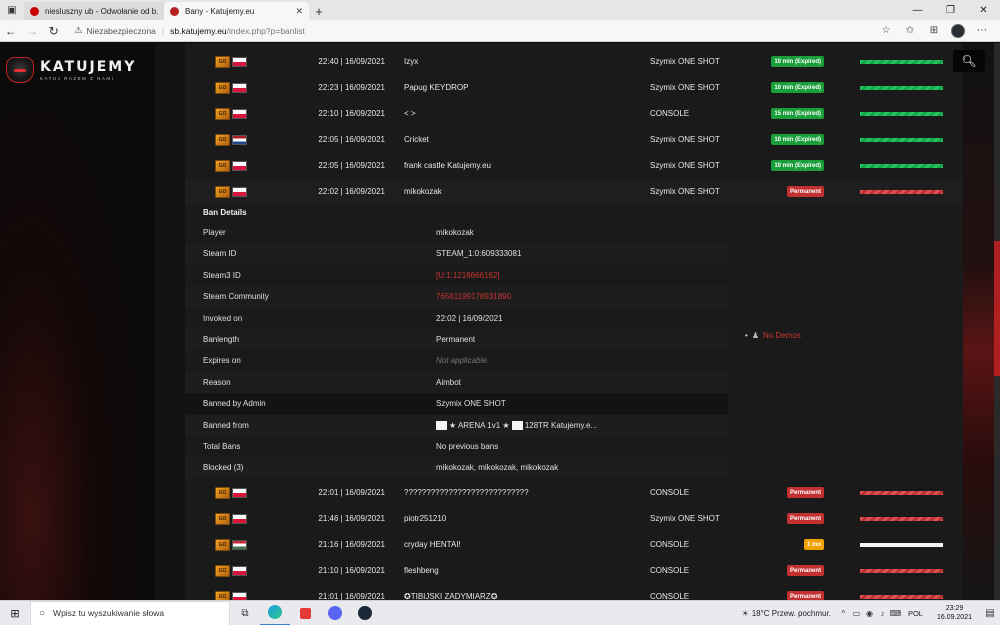 The height and width of the screenshot is (625, 1000). I want to click on detail-label: Steam3 ID, so click(222, 275).